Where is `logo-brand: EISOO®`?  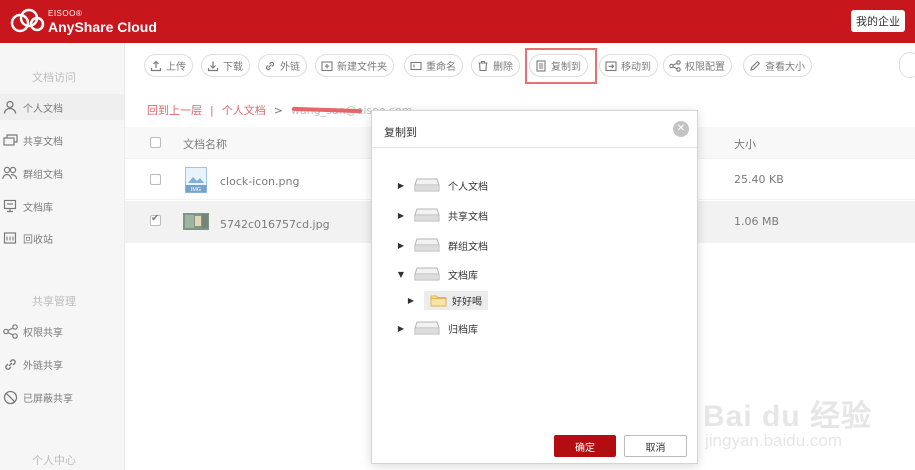
logo-brand: EISOO® is located at coordinates (65, 13).